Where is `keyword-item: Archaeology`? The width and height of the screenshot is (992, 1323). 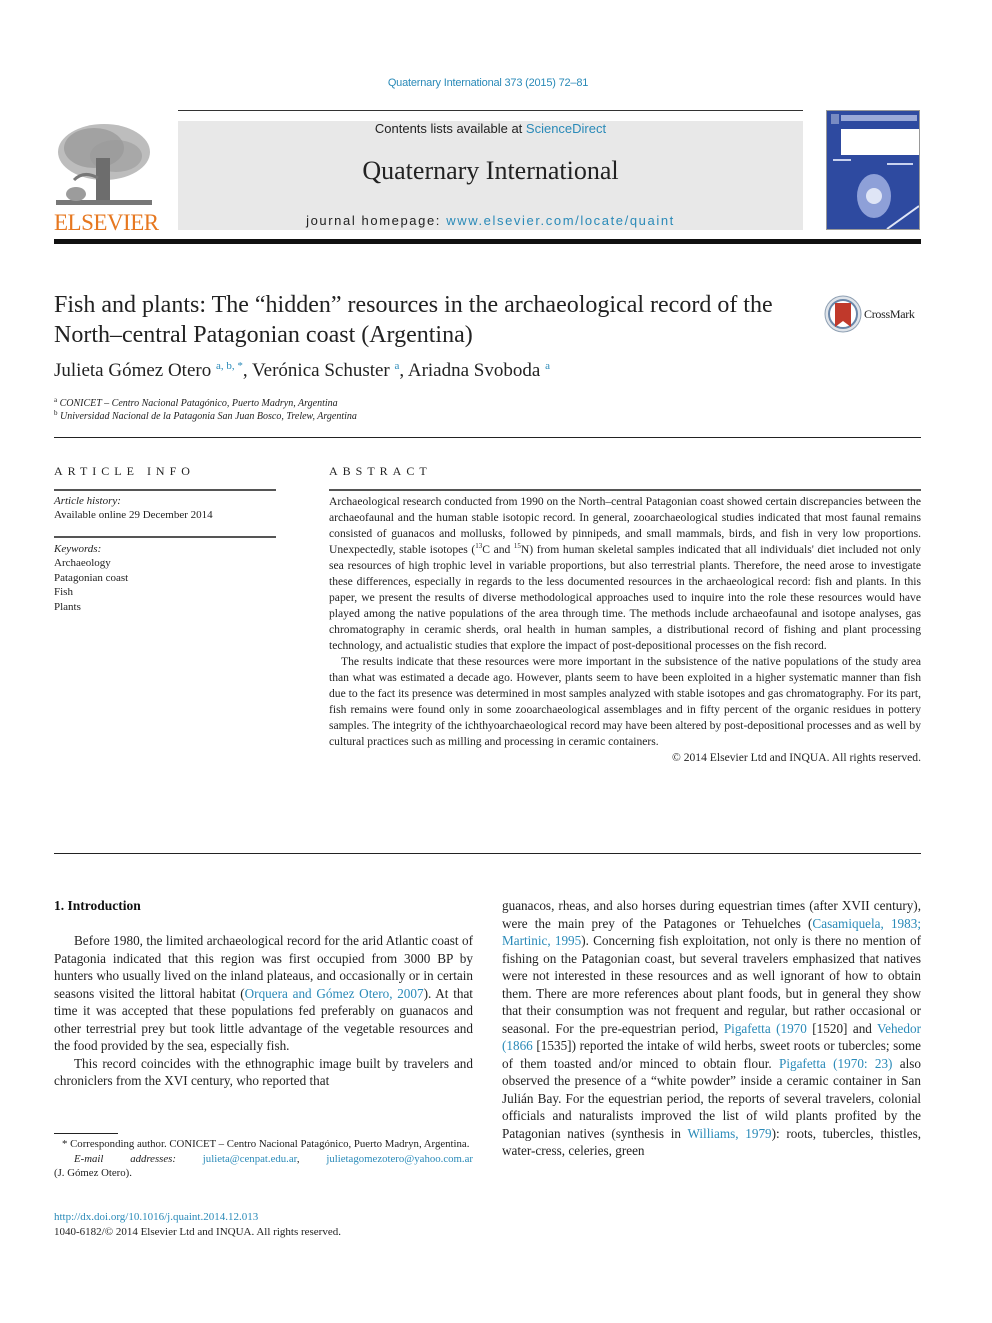
keyword-item: Archaeology is located at coordinates (82, 563).